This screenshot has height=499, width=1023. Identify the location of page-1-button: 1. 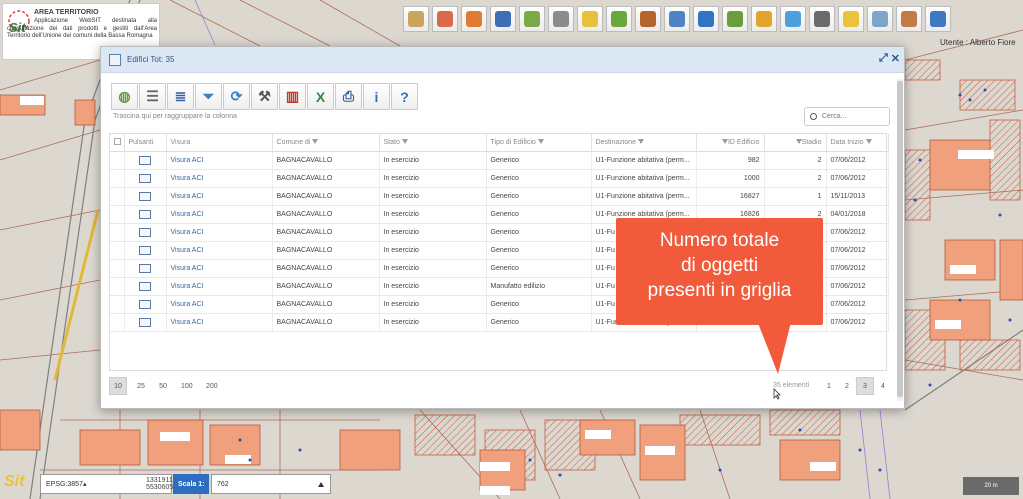
(829, 386).